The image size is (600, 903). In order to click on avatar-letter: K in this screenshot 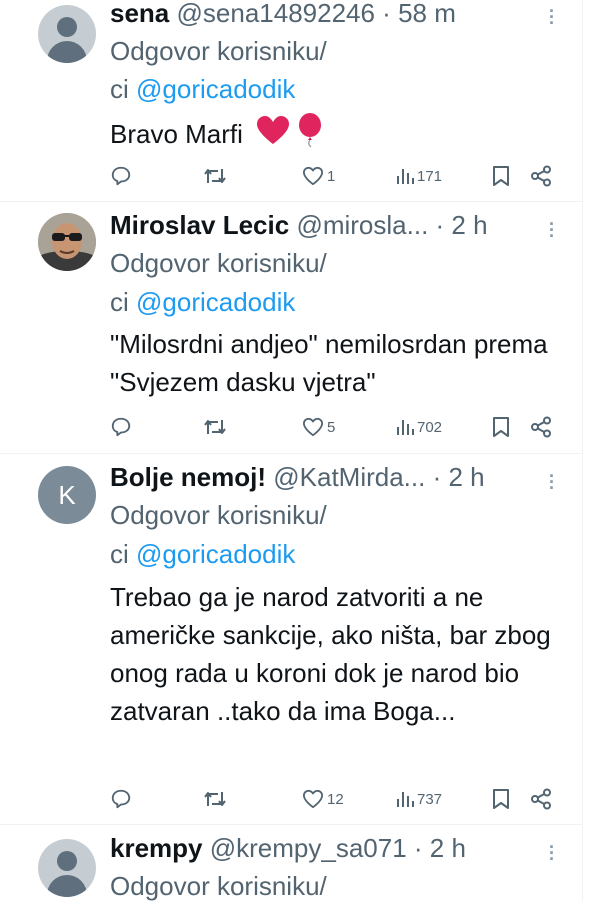, I will do `click(67, 495)`.